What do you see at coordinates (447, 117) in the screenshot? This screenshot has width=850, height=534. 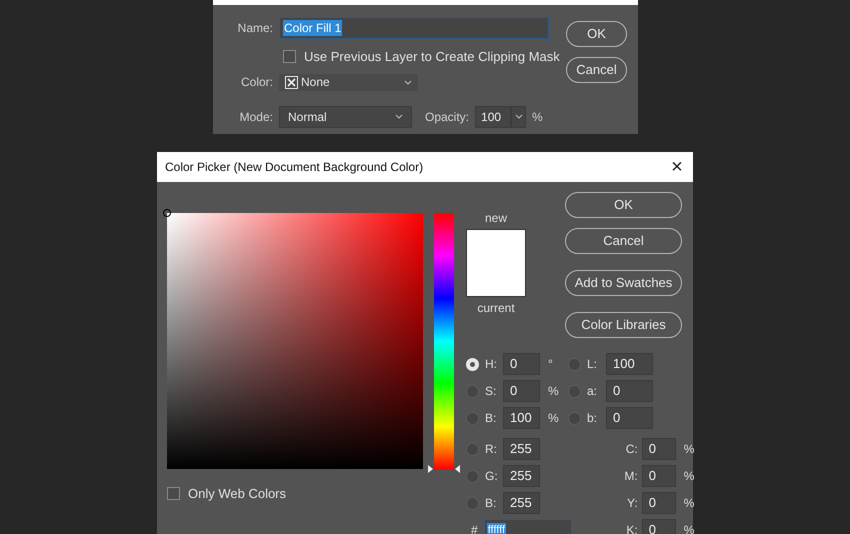 I see `field-label: Opacity:` at bounding box center [447, 117].